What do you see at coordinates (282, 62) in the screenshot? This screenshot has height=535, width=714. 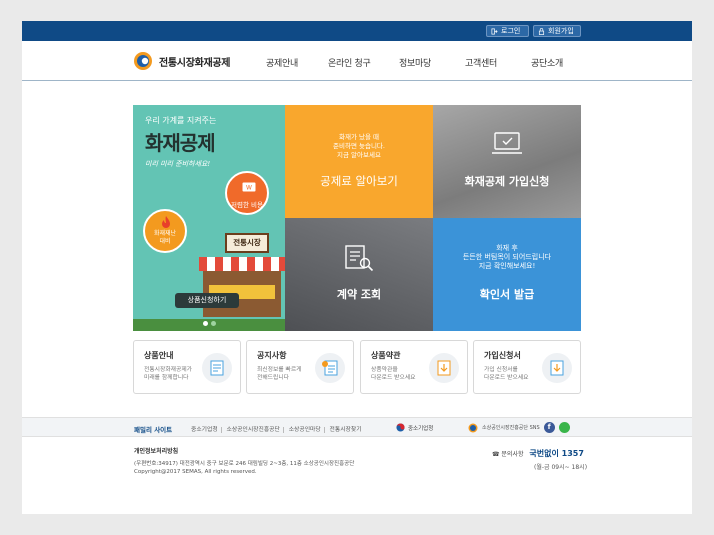 I see `nav-product-guide: 공제안내` at bounding box center [282, 62].